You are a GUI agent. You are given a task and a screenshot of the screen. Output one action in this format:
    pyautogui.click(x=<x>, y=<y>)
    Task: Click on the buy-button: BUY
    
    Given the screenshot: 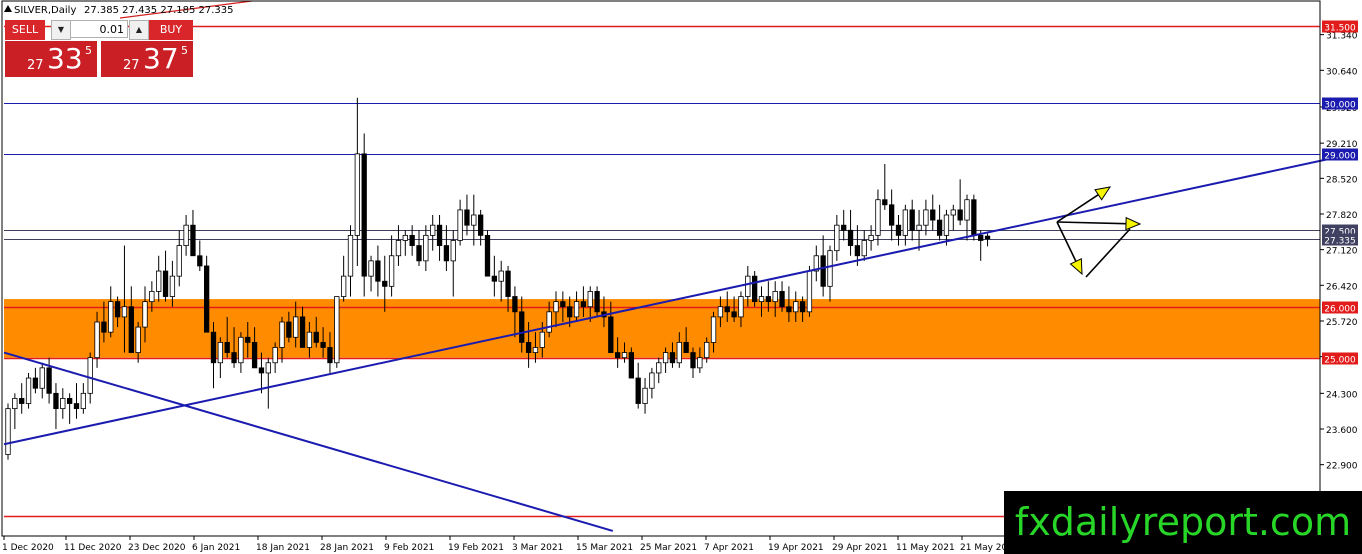 What is the action you would take?
    pyautogui.click(x=171, y=30)
    